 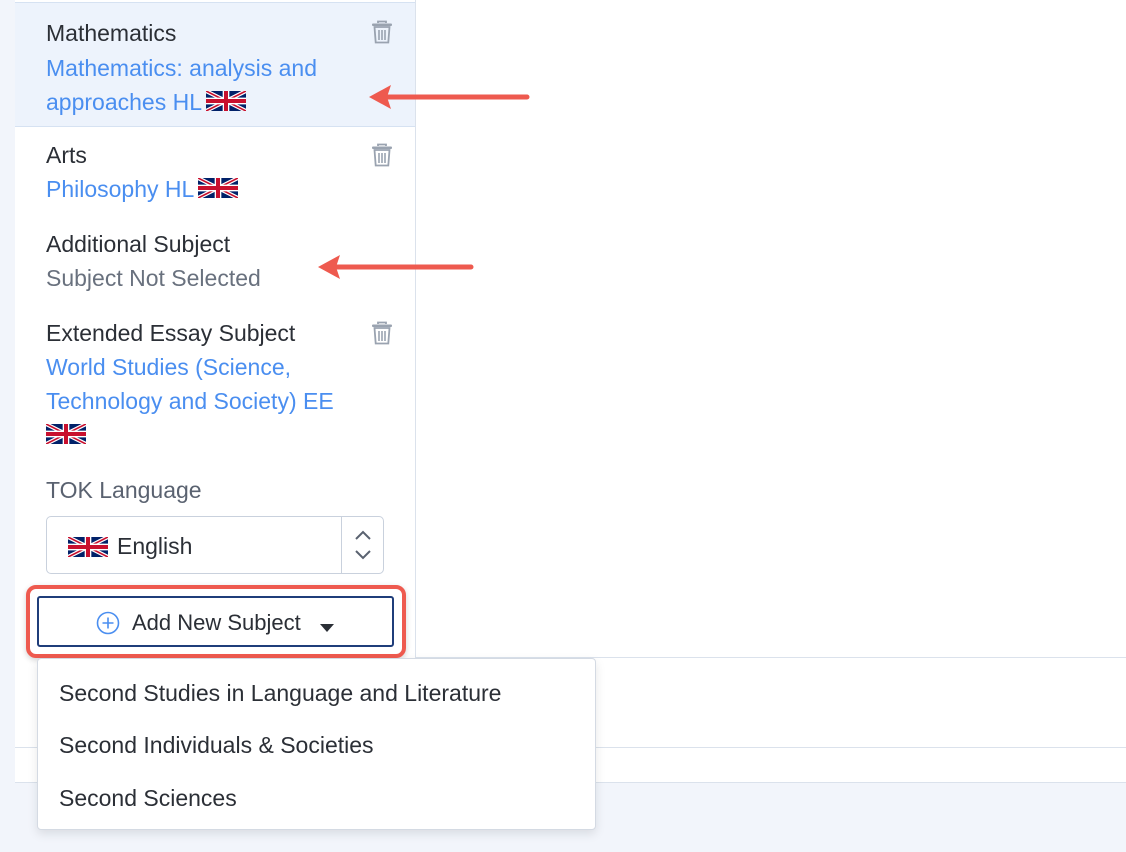 What do you see at coordinates (138, 244) in the screenshot?
I see `subject-group-label: Additional Subject` at bounding box center [138, 244].